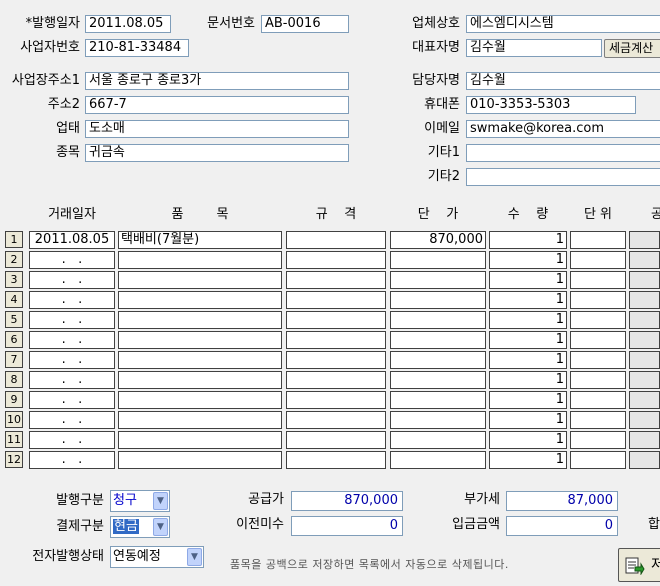  Describe the element at coordinates (639, 565) in the screenshot. I see `save-button: 저` at that location.